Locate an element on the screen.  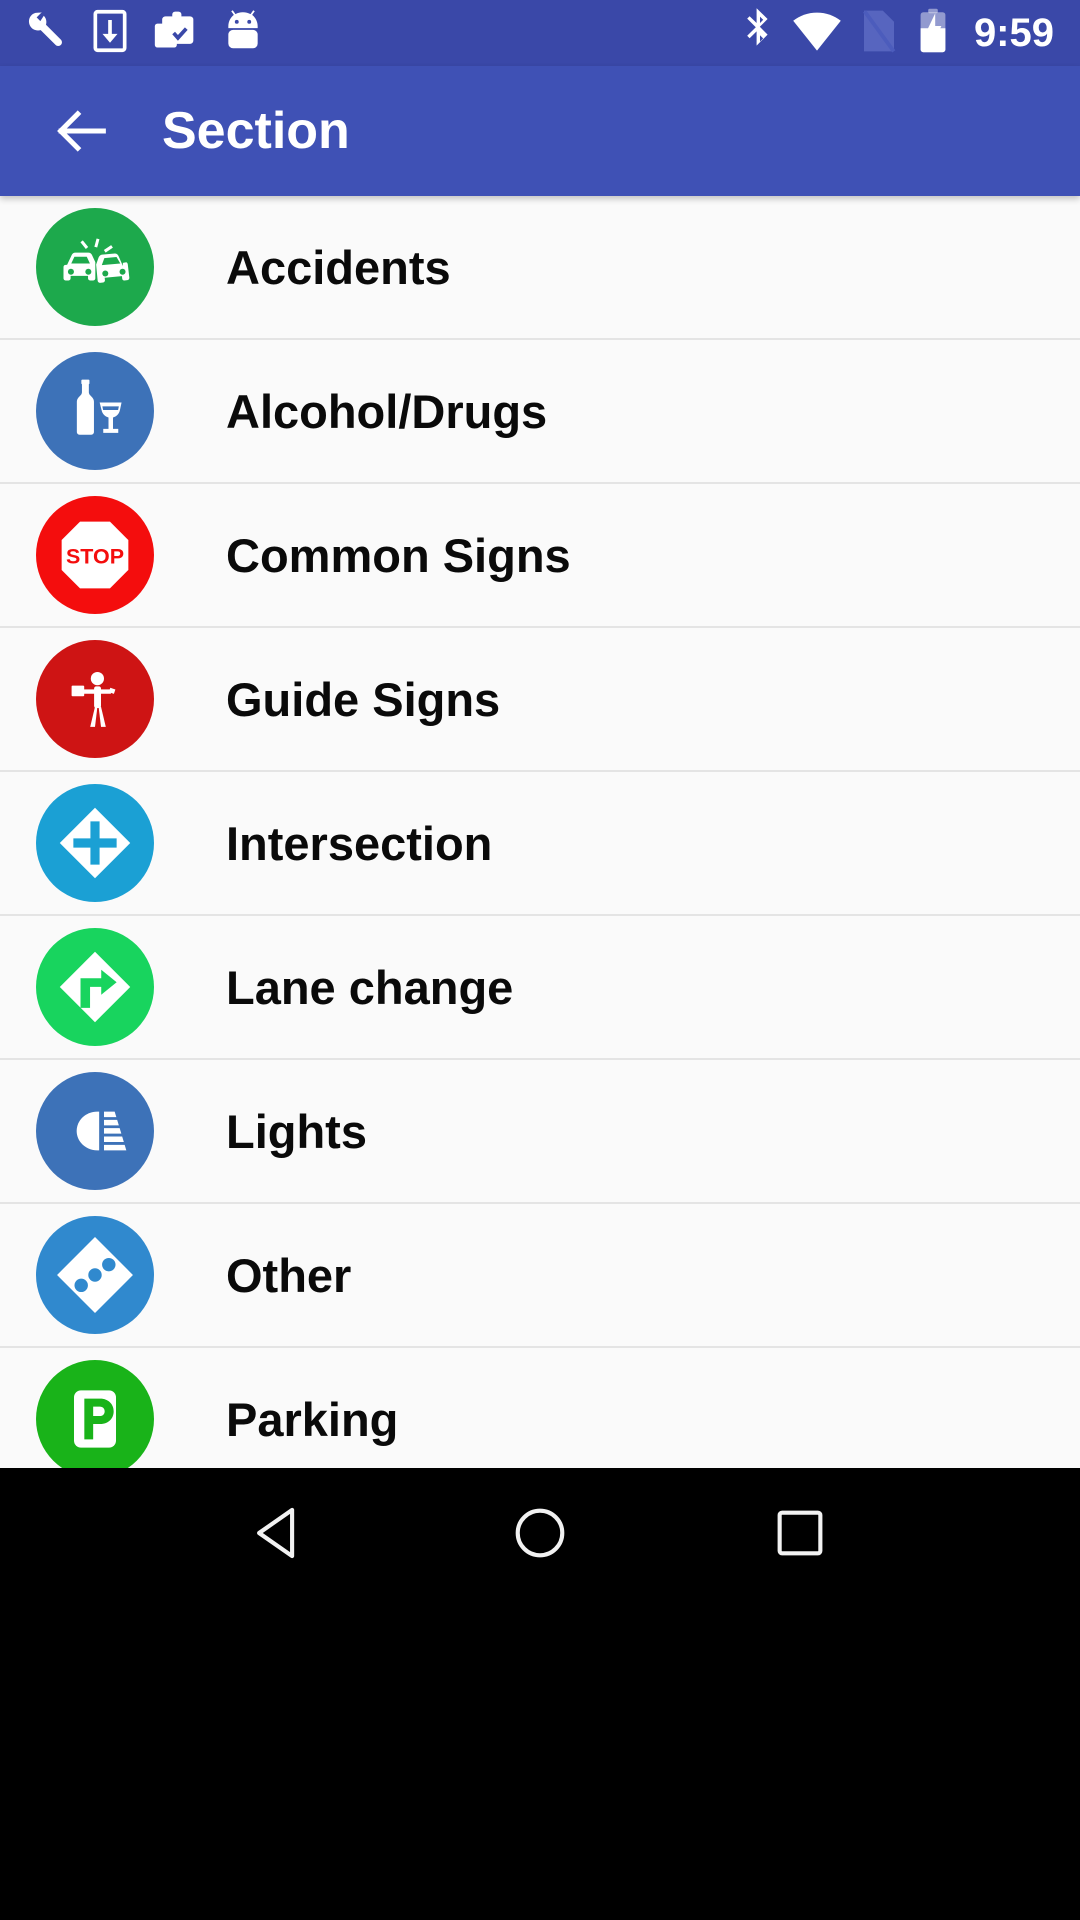
nav-recents-button is located at coordinates (800, 1533).